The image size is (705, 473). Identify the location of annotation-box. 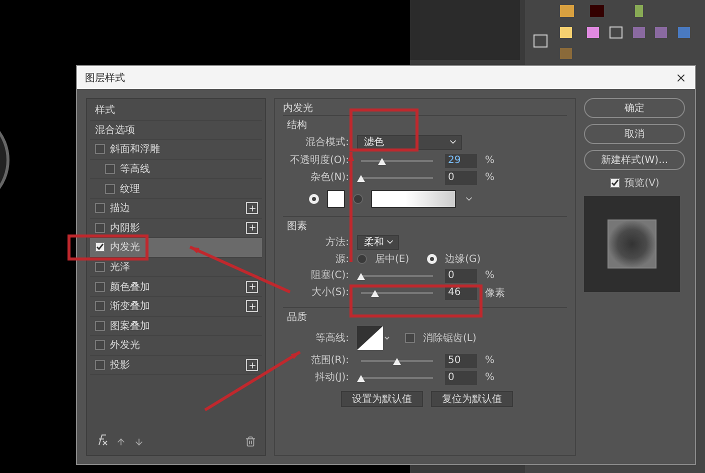
(384, 130).